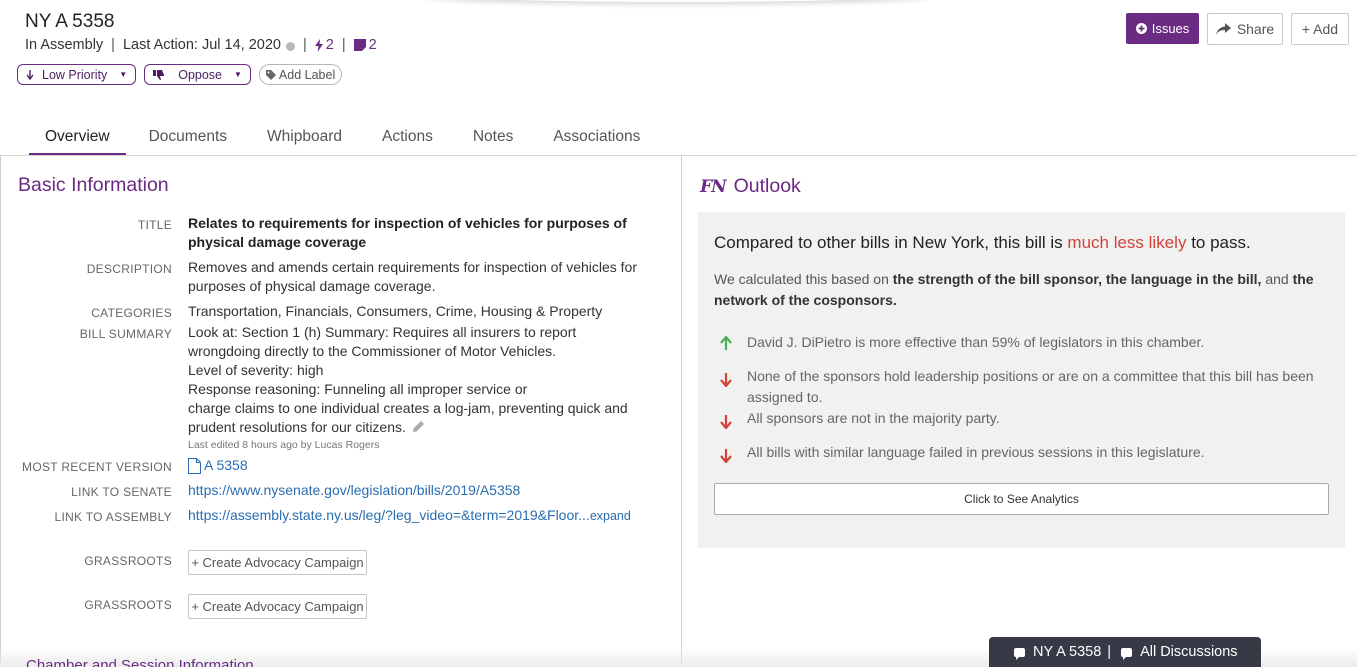  I want to click on issues-label: Issues, so click(1170, 28).